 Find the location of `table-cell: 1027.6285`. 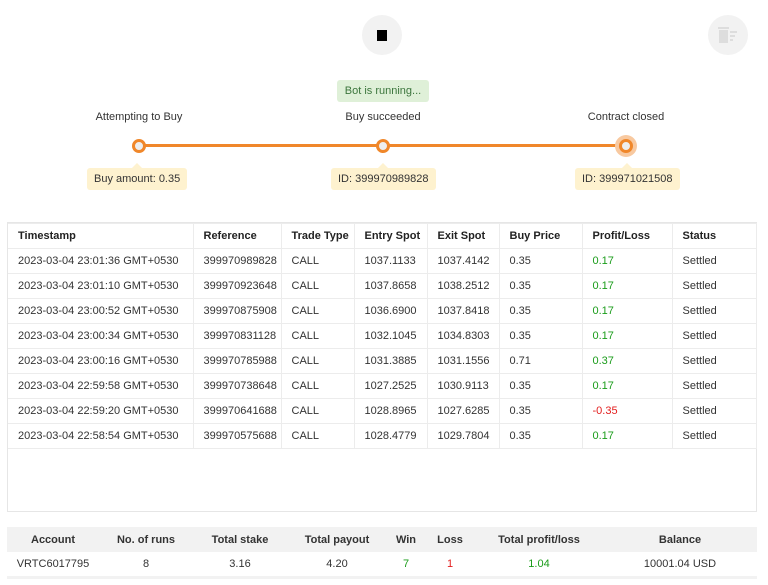

table-cell: 1027.6285 is located at coordinates (463, 411).